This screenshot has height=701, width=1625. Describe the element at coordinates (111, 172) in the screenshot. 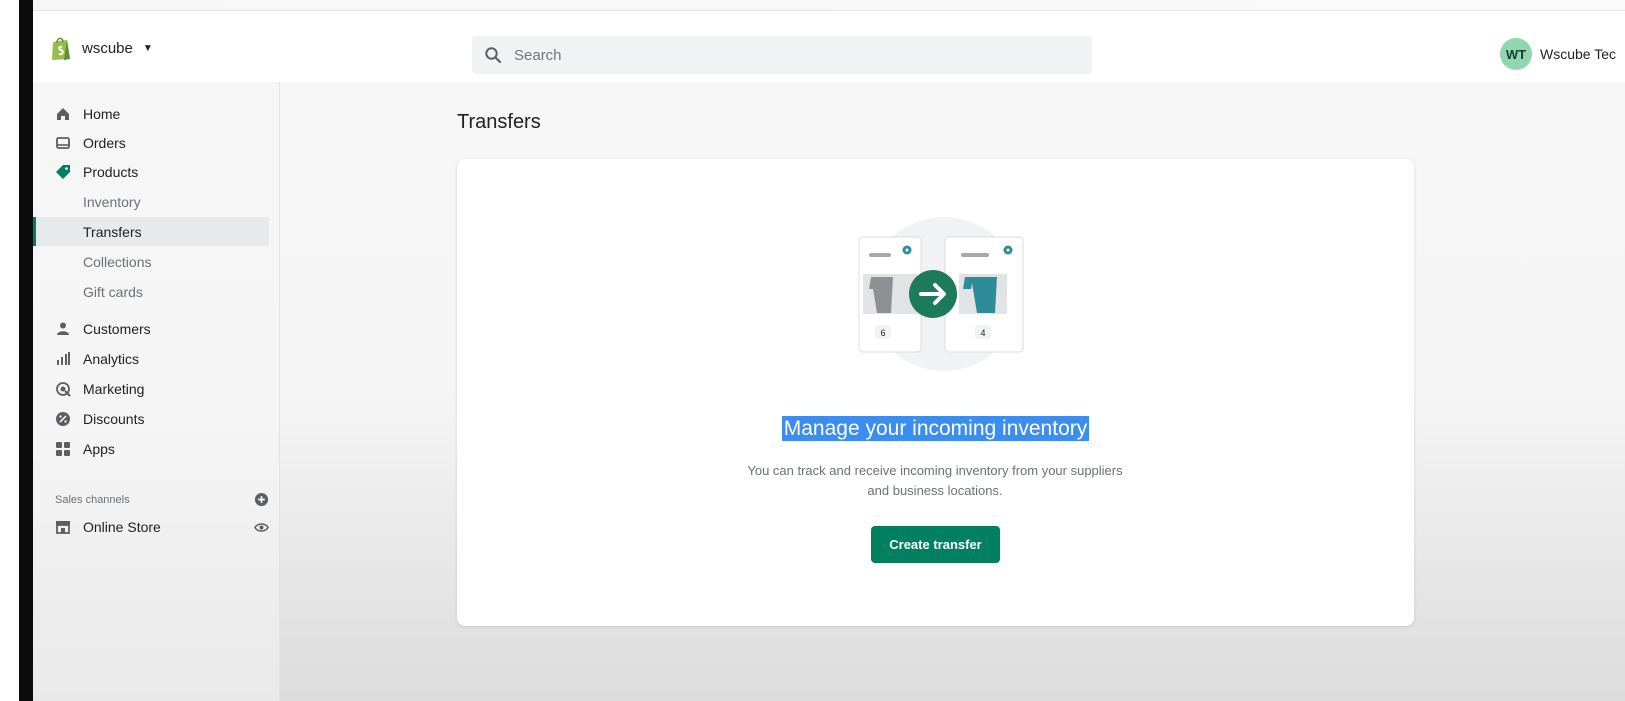

I see `sidebar-item-label: Products` at that location.